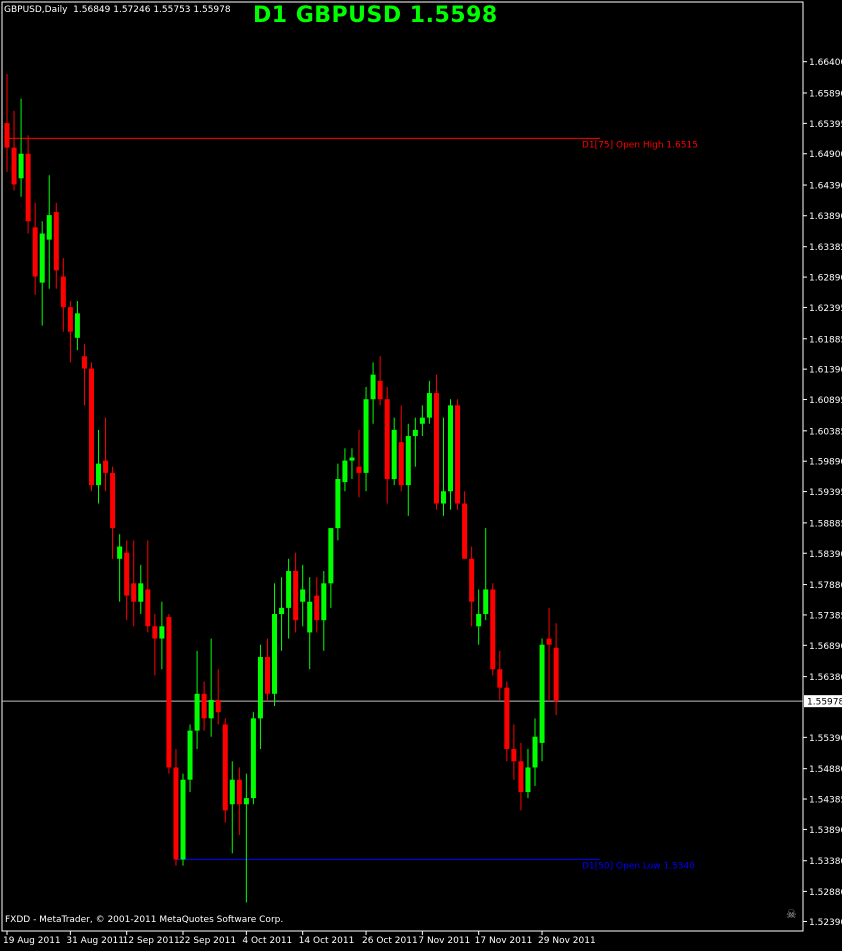 The width and height of the screenshot is (842, 951). Describe the element at coordinates (791, 914) in the screenshot. I see `skull-icon: ☠` at that location.